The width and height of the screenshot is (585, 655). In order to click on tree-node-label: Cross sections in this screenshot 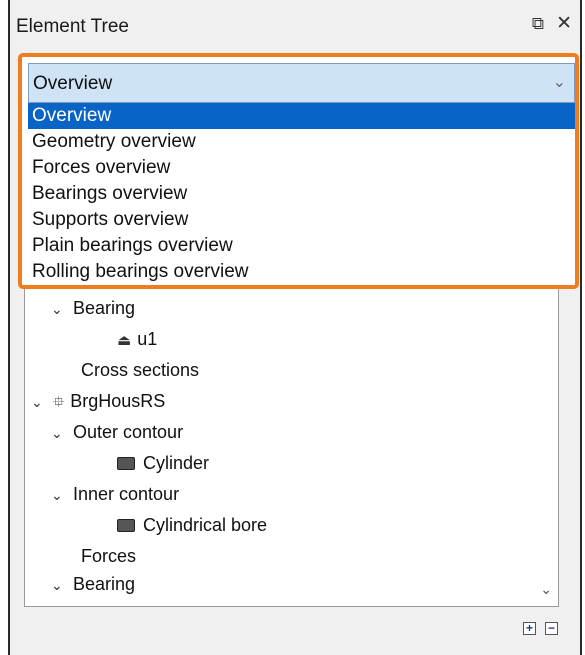, I will do `click(140, 370)`.